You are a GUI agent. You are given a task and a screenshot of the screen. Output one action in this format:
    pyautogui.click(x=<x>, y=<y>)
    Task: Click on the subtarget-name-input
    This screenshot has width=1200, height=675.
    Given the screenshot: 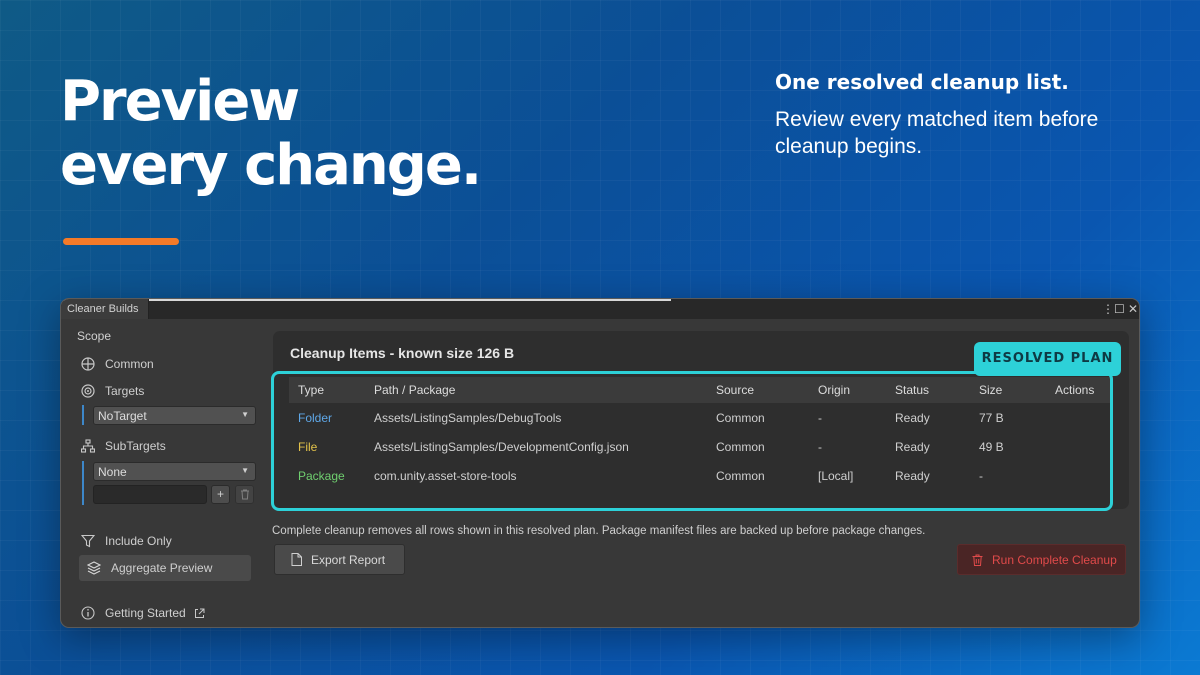 What is the action you would take?
    pyautogui.click(x=150, y=494)
    